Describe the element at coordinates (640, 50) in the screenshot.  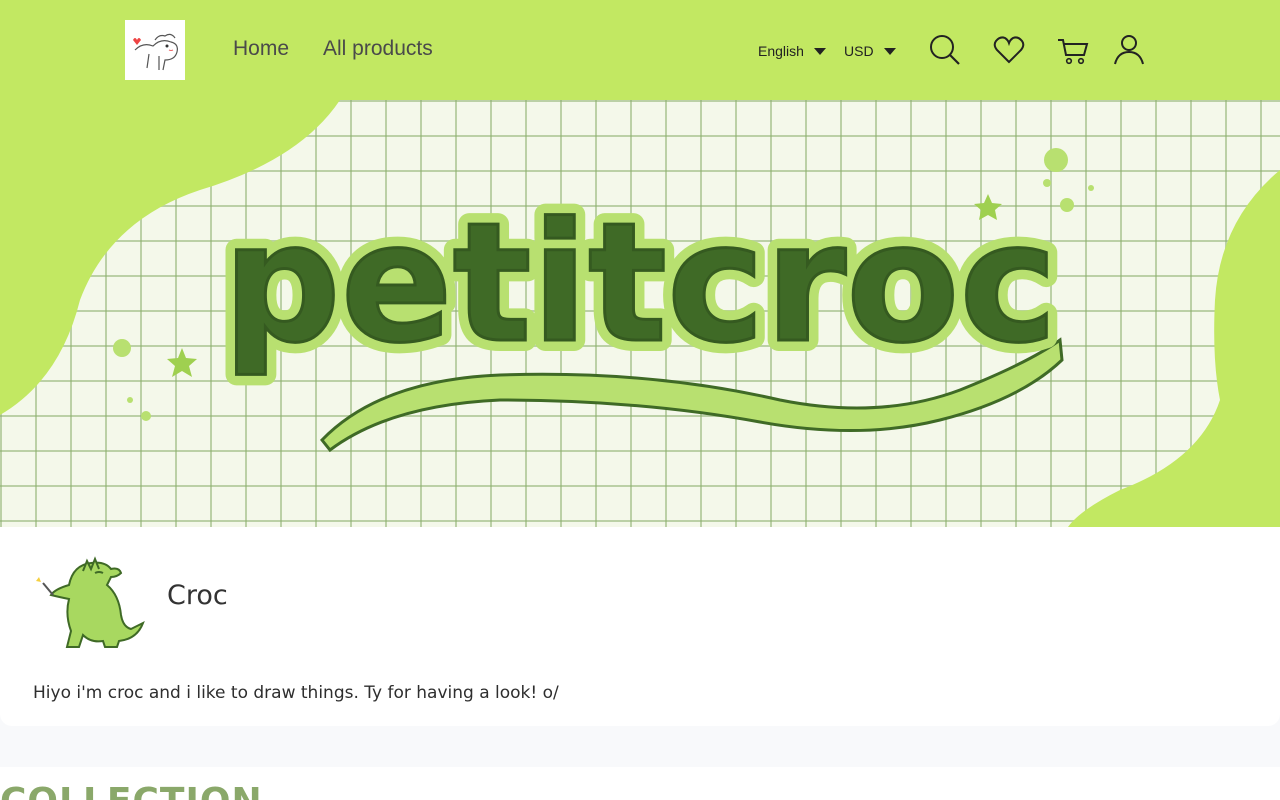
I see `site-header: Home All products English USD` at that location.